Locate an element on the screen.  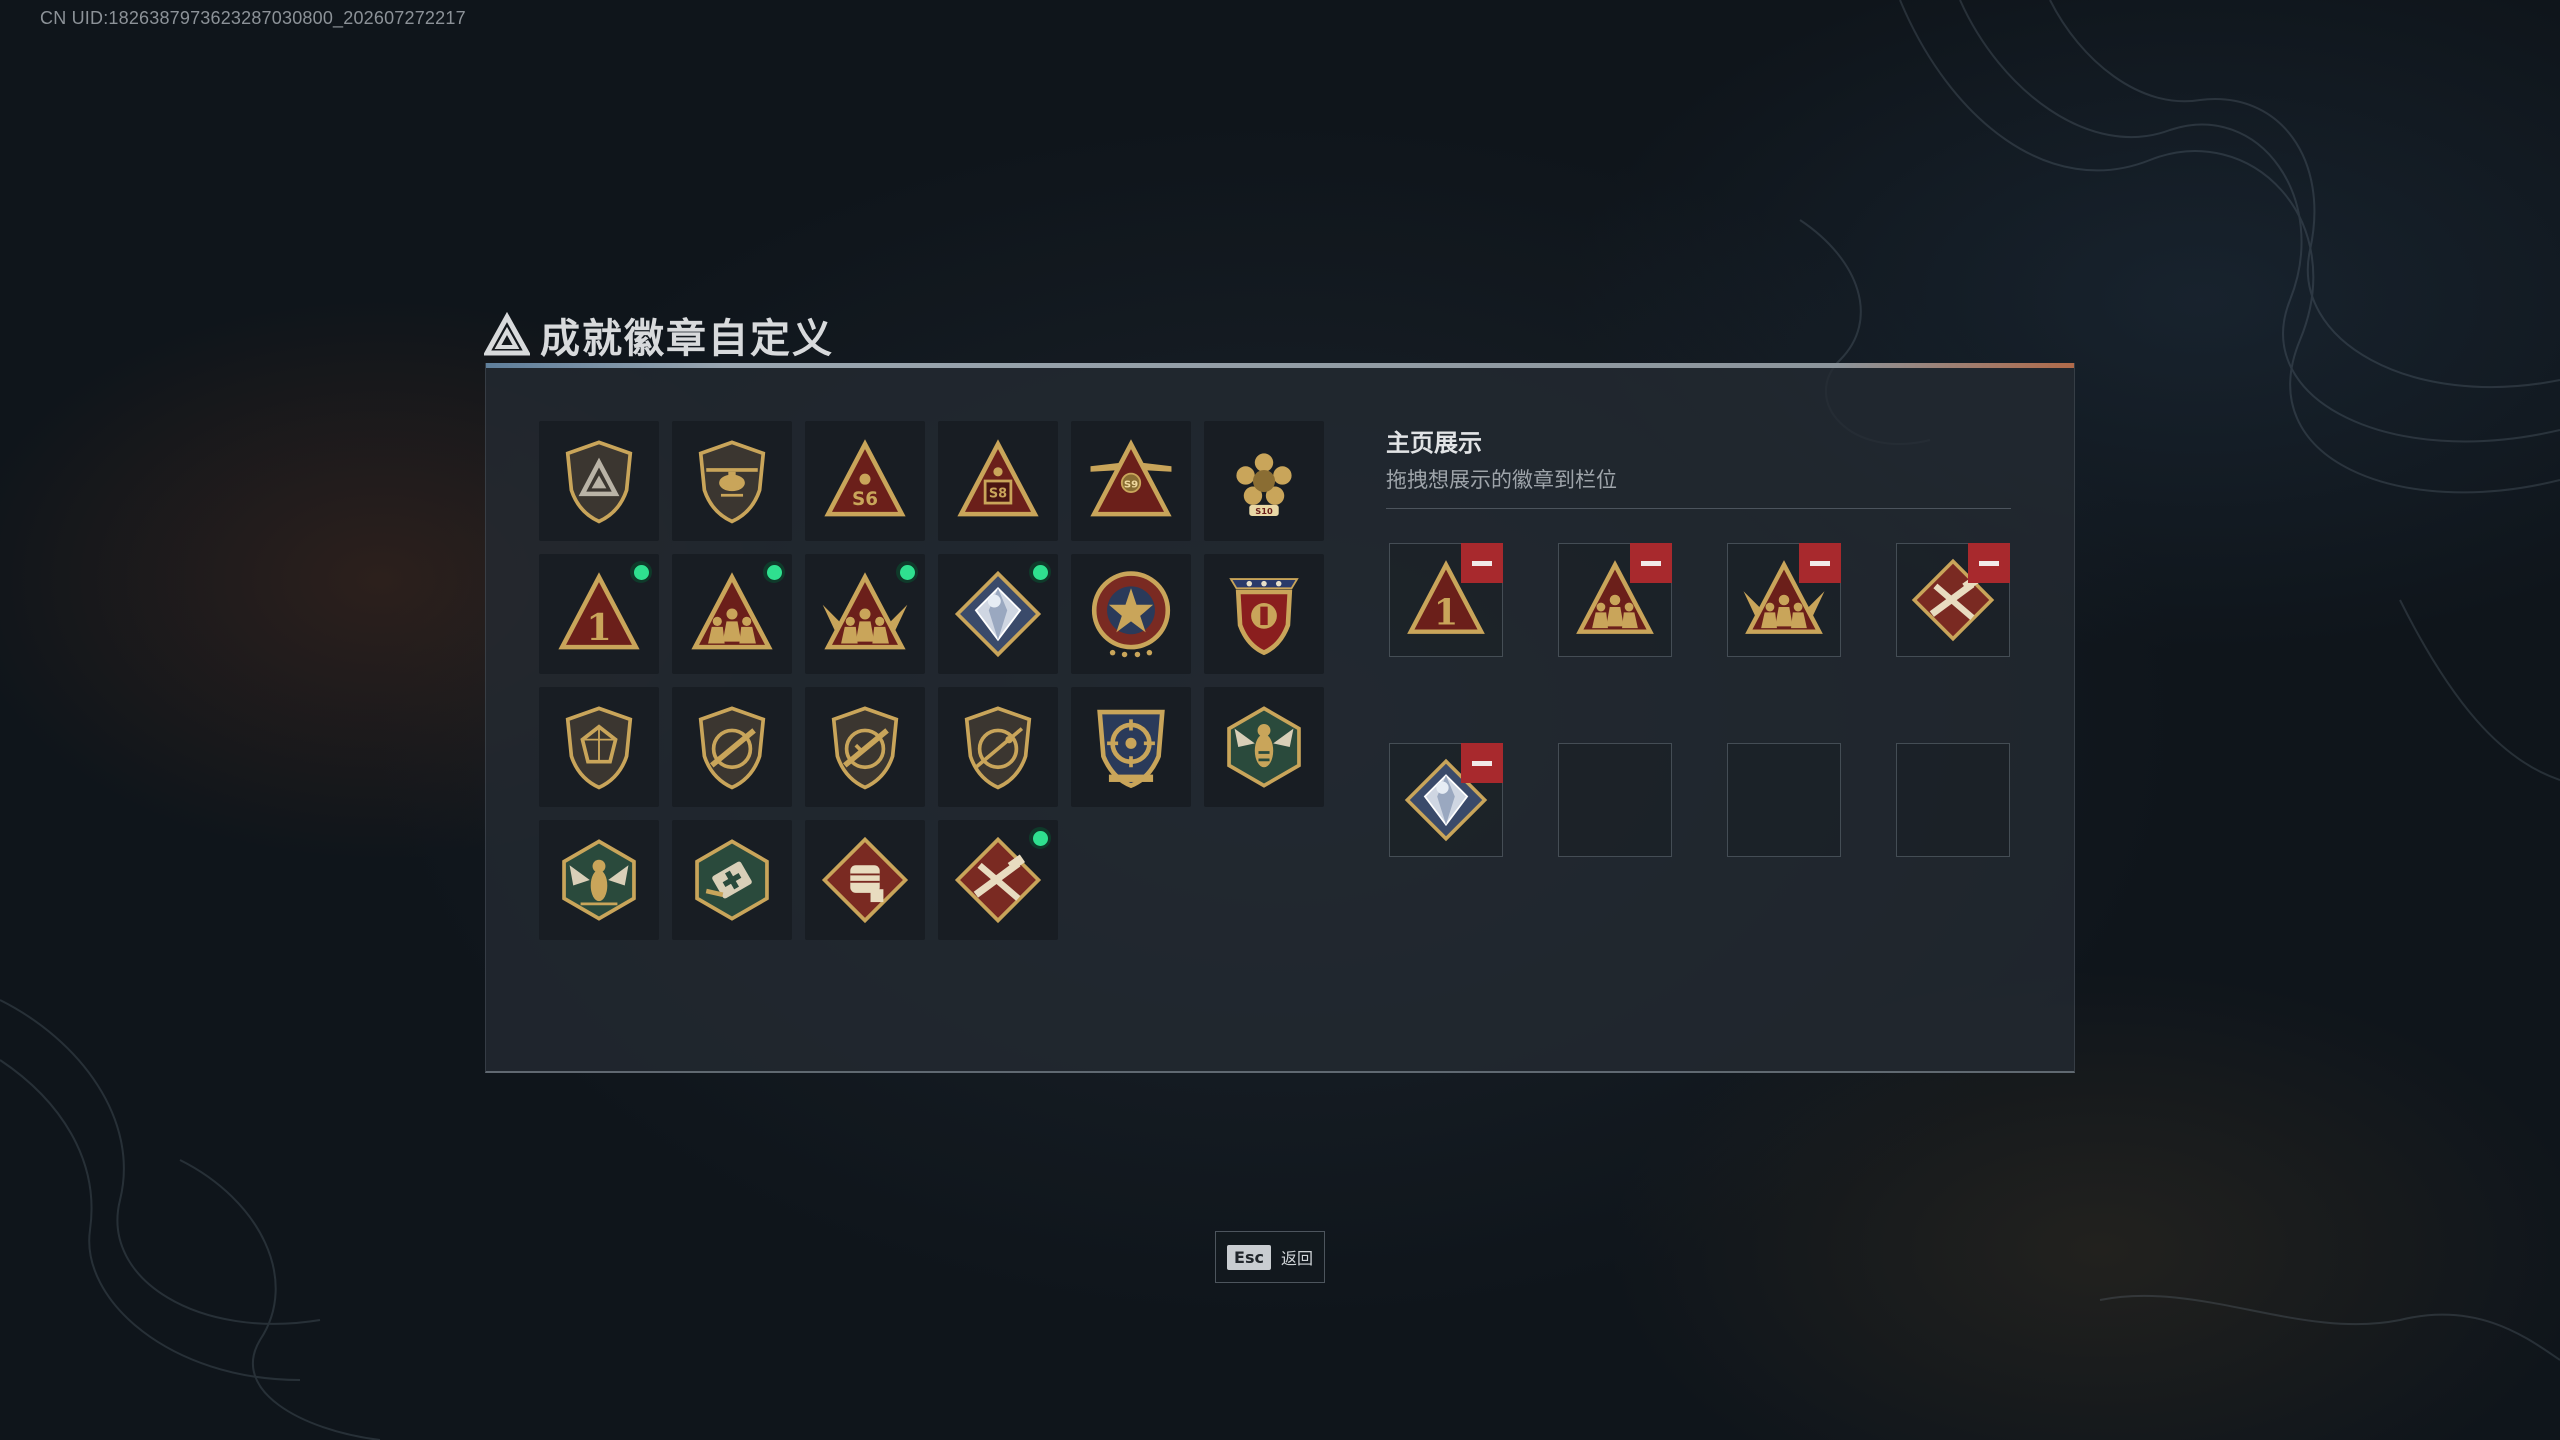
shield-triangle-badge is located at coordinates (599, 482).